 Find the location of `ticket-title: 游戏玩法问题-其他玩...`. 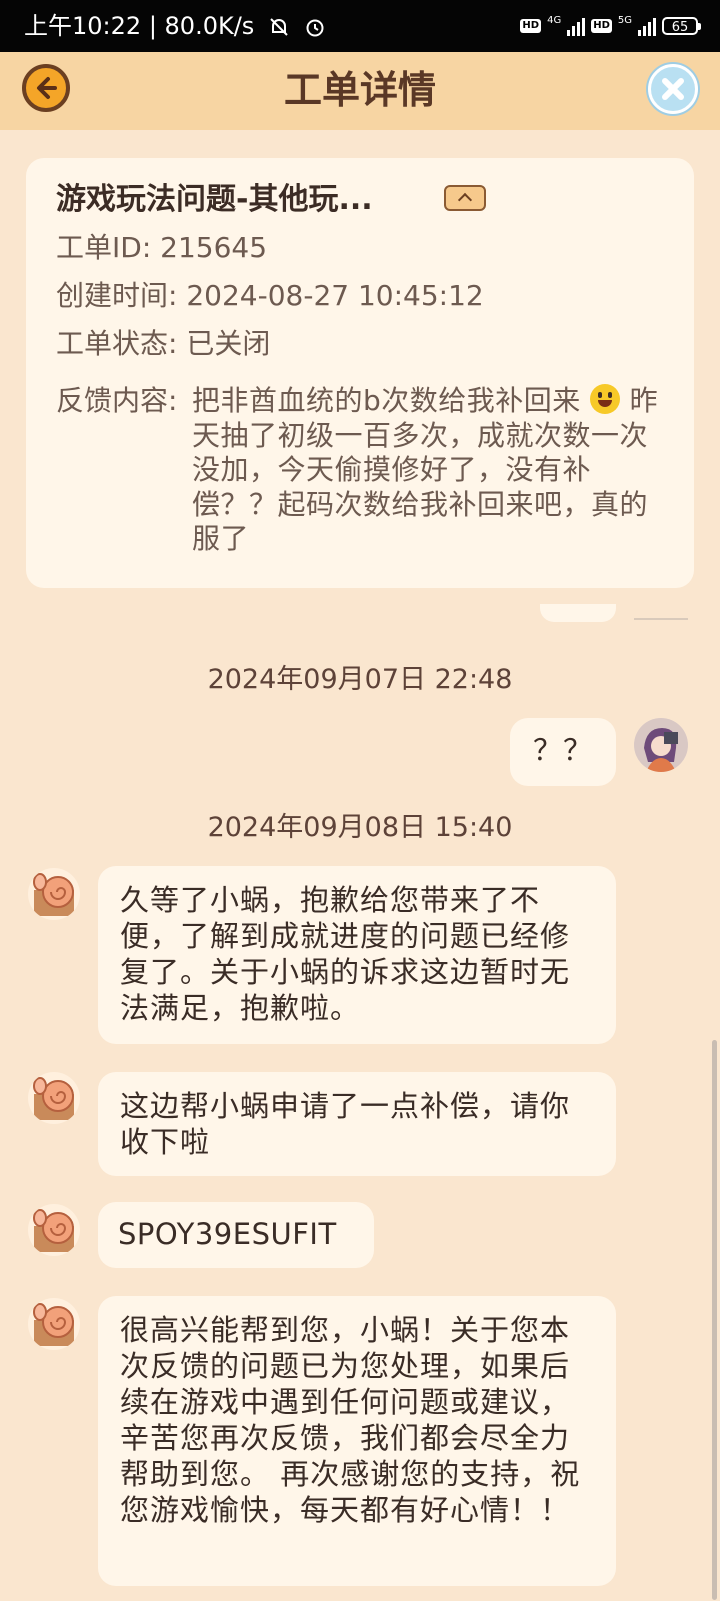

ticket-title: 游戏玩法问题-其他玩... is located at coordinates (214, 199).